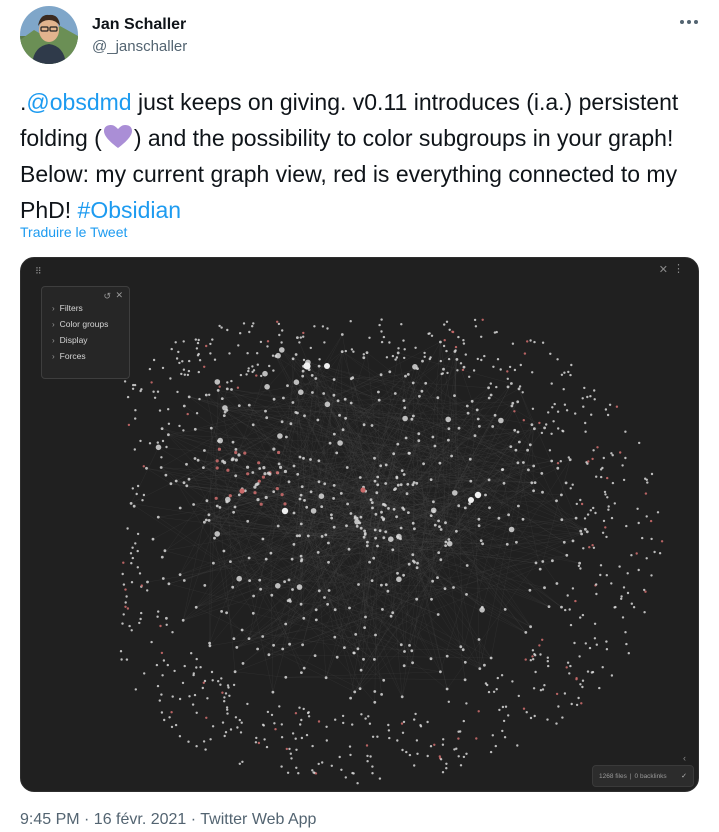 The height and width of the screenshot is (832, 719). I want to click on avatar, so click(49, 35).